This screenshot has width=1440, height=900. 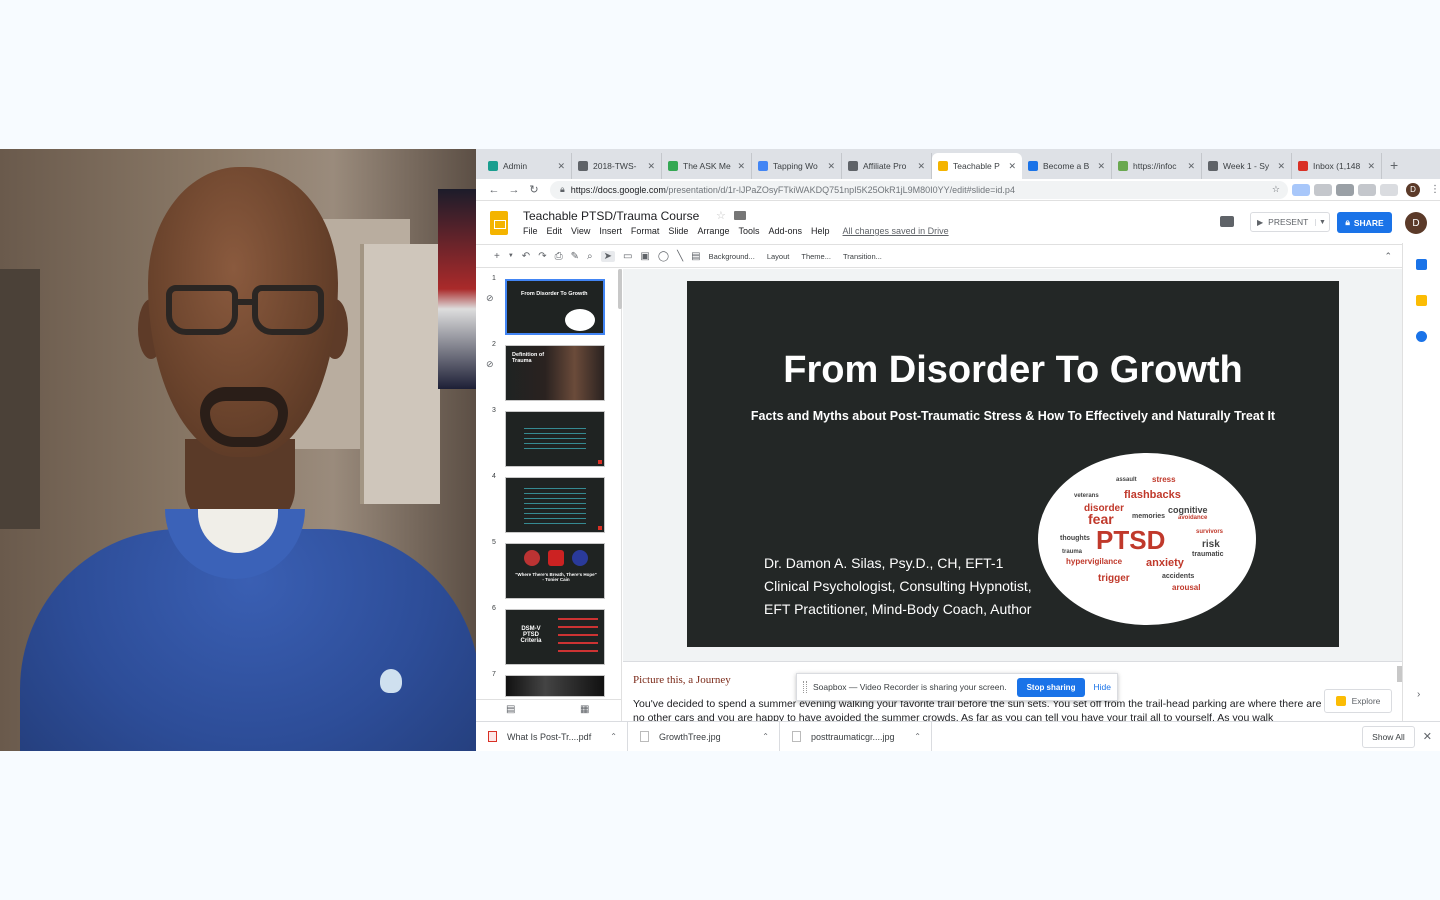 What do you see at coordinates (627, 256) in the screenshot?
I see `text-box-icon: ▭` at bounding box center [627, 256].